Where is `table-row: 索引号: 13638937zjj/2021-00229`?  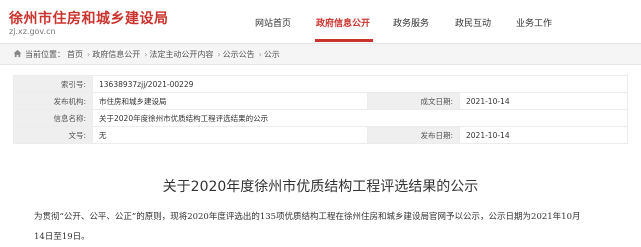
table-row: 索引号: 13638937zjj/2021-00229 is located at coordinates (320, 84).